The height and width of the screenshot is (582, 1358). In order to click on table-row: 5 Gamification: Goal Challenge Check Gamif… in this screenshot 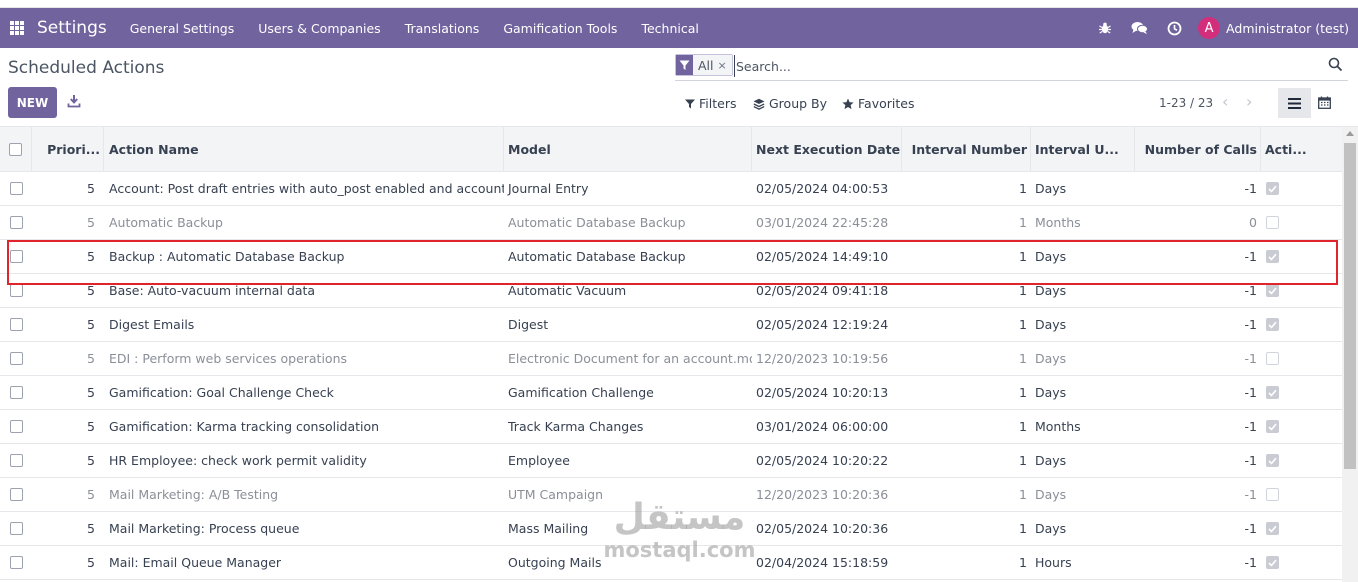, I will do `click(671, 393)`.